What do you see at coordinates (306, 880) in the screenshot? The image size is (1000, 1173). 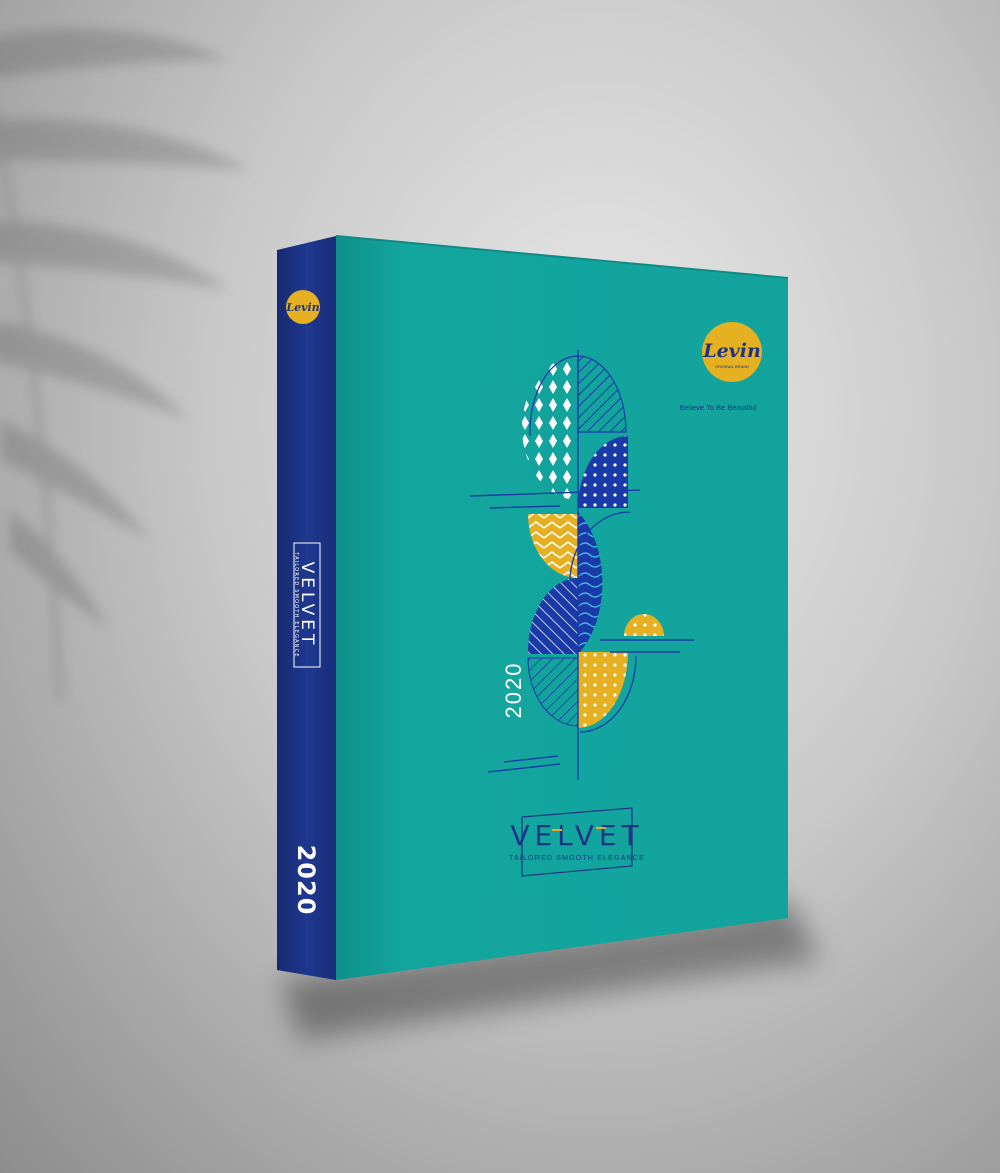 I see `spine-year: 2020` at bounding box center [306, 880].